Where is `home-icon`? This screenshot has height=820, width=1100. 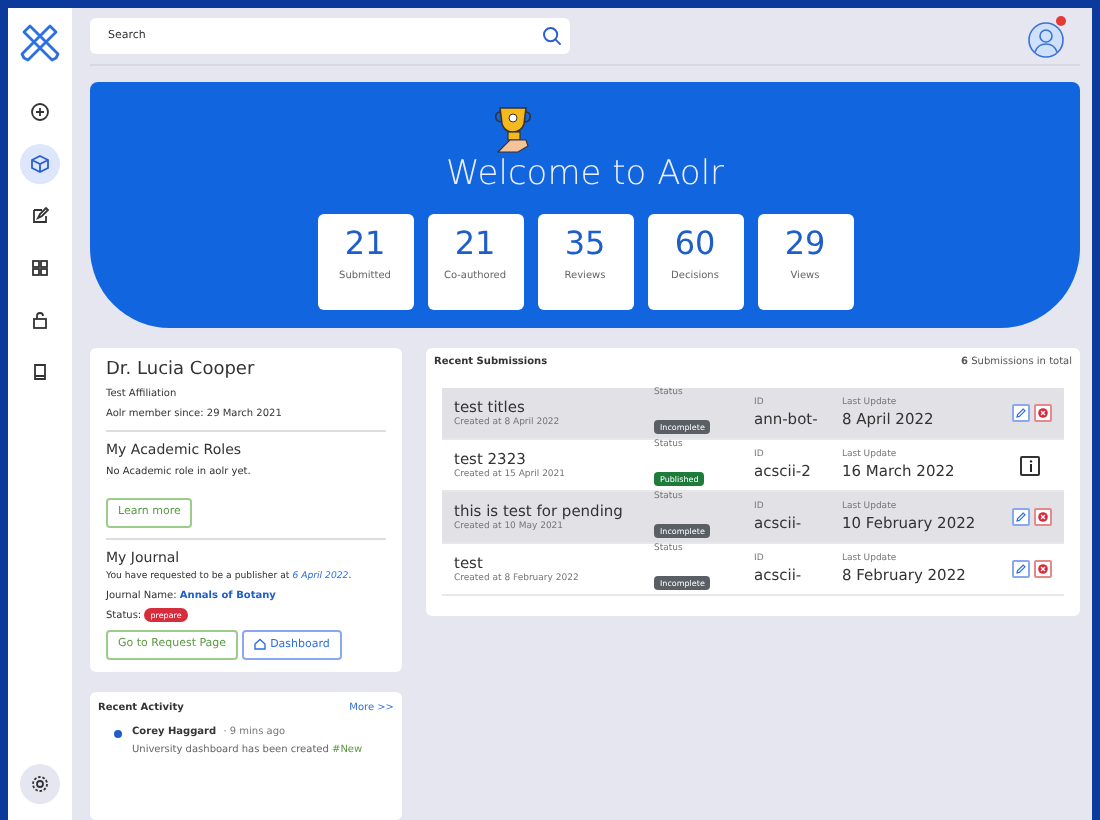
home-icon is located at coordinates (260, 643).